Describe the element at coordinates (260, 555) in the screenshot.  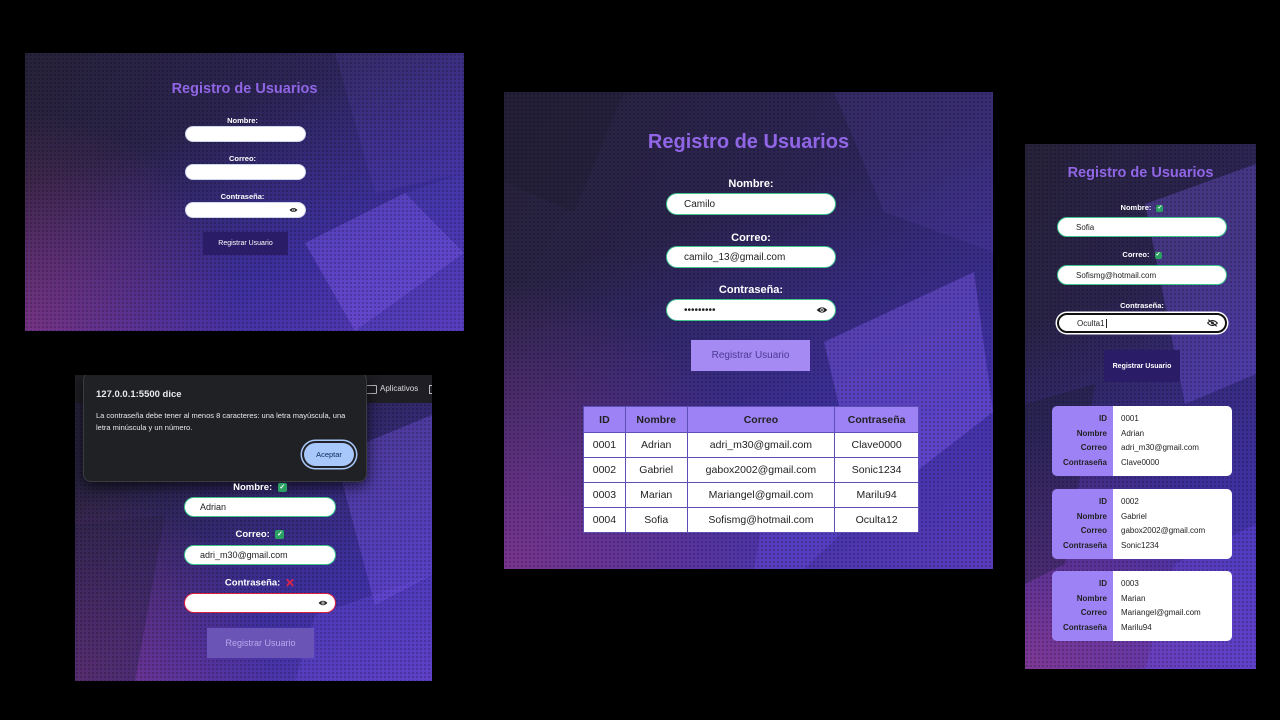
I see `email-input: adri_m30@gmail.com` at that location.